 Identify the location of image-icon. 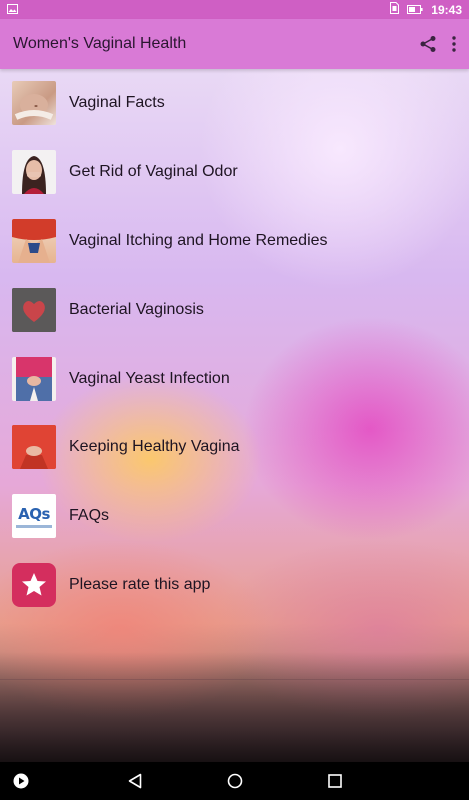
(12, 10).